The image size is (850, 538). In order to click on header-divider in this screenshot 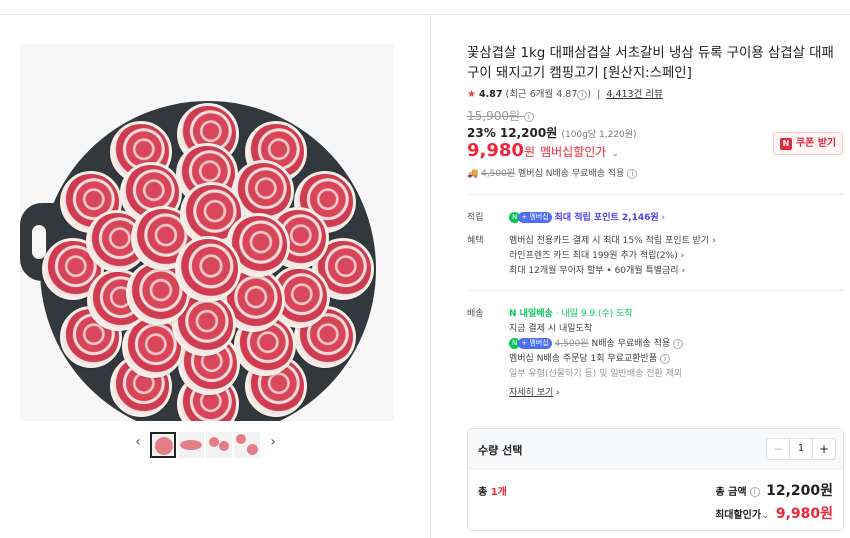, I will do `click(425, 14)`.